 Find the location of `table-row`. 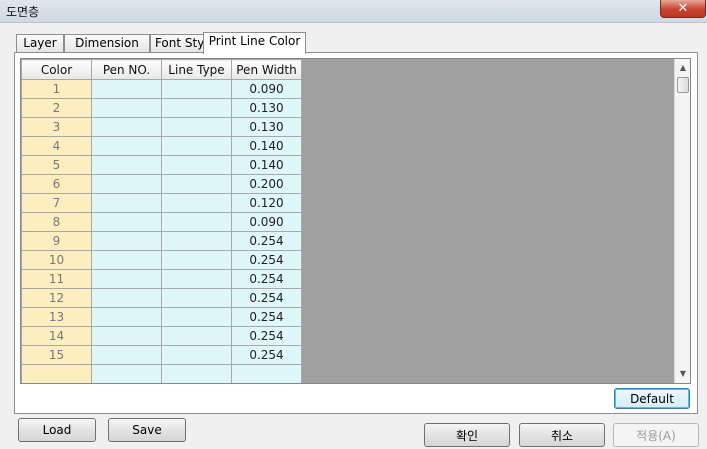

table-row is located at coordinates (161, 373).